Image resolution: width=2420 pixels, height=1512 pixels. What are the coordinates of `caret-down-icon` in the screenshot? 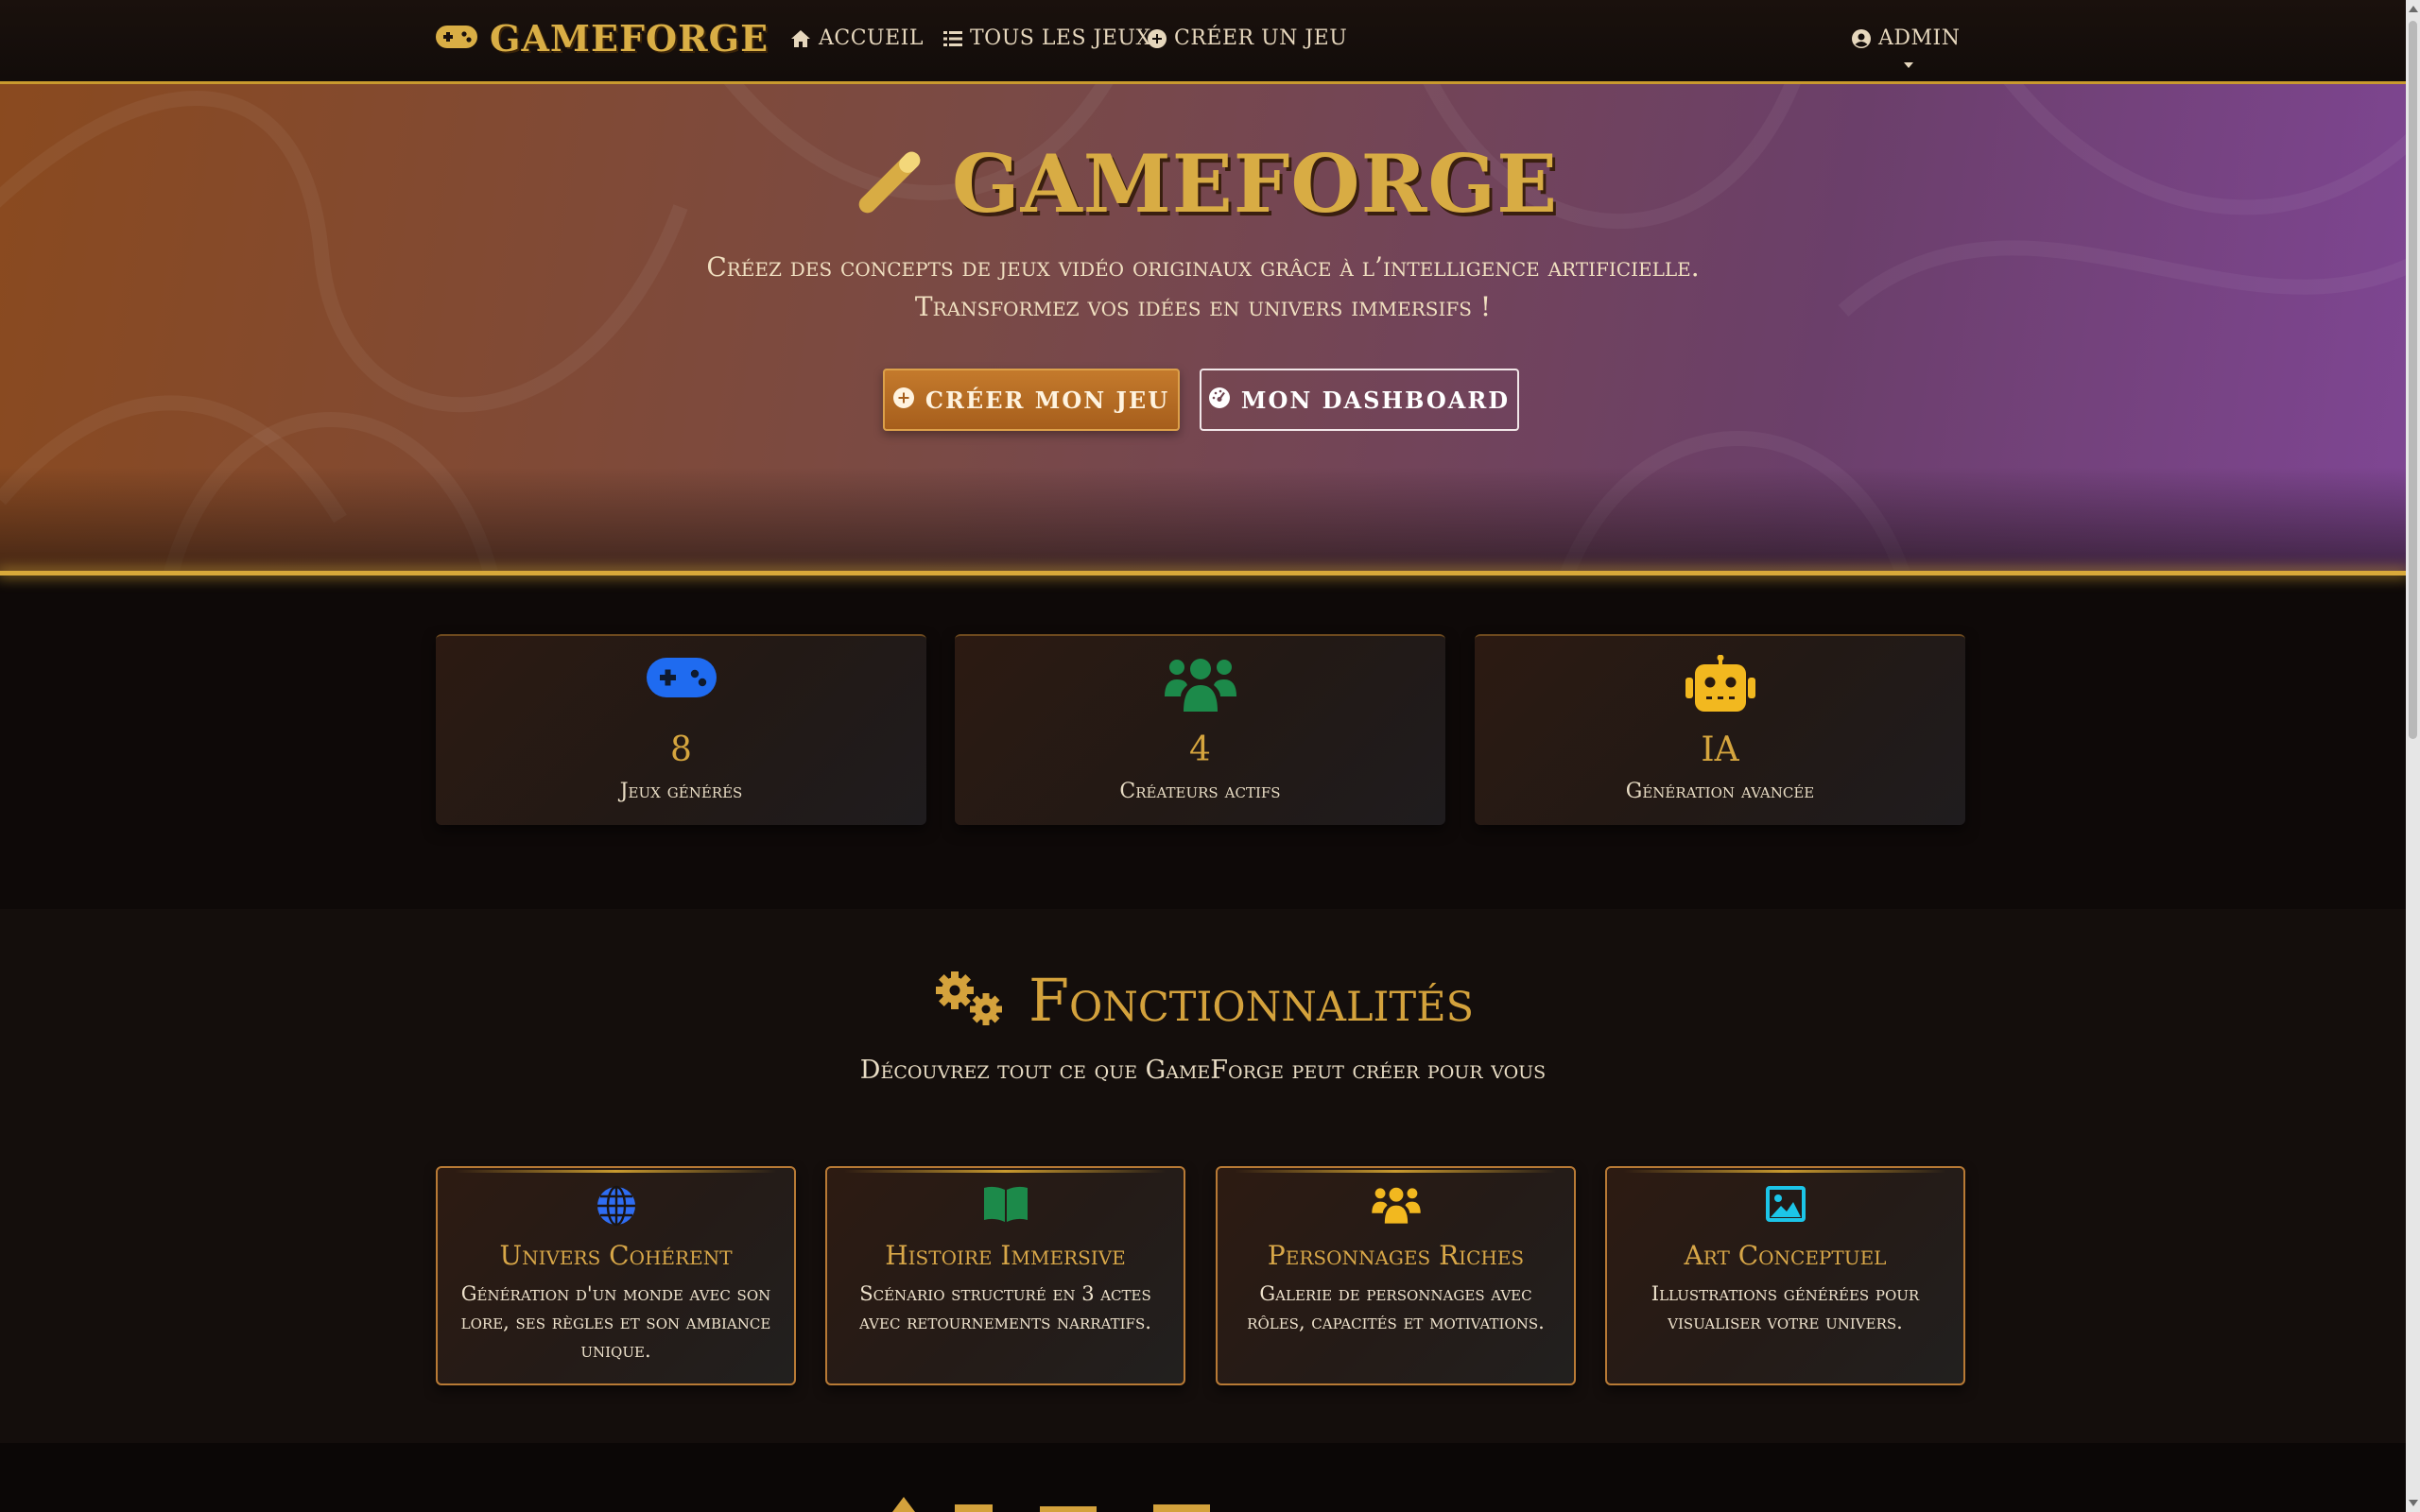 It's located at (1908, 64).